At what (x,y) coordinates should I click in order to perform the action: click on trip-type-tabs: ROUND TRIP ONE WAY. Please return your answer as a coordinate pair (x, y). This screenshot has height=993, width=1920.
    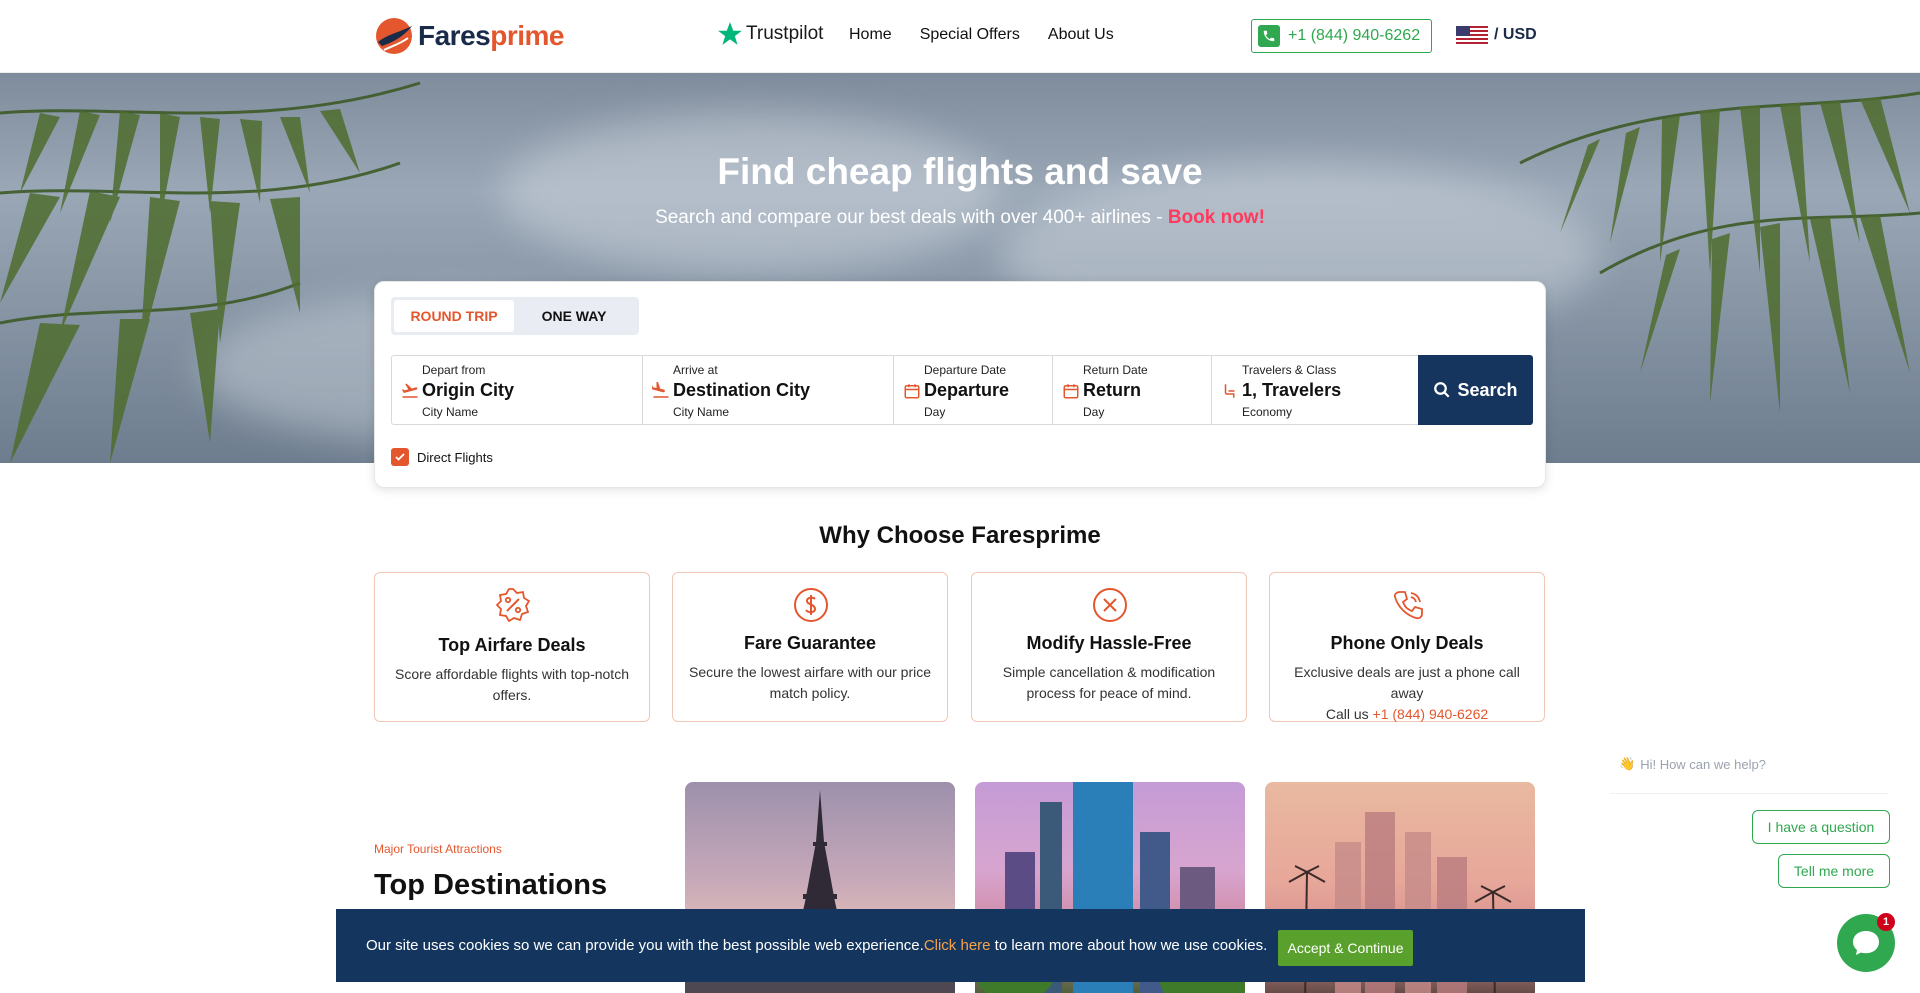
    Looking at the image, I should click on (515, 316).